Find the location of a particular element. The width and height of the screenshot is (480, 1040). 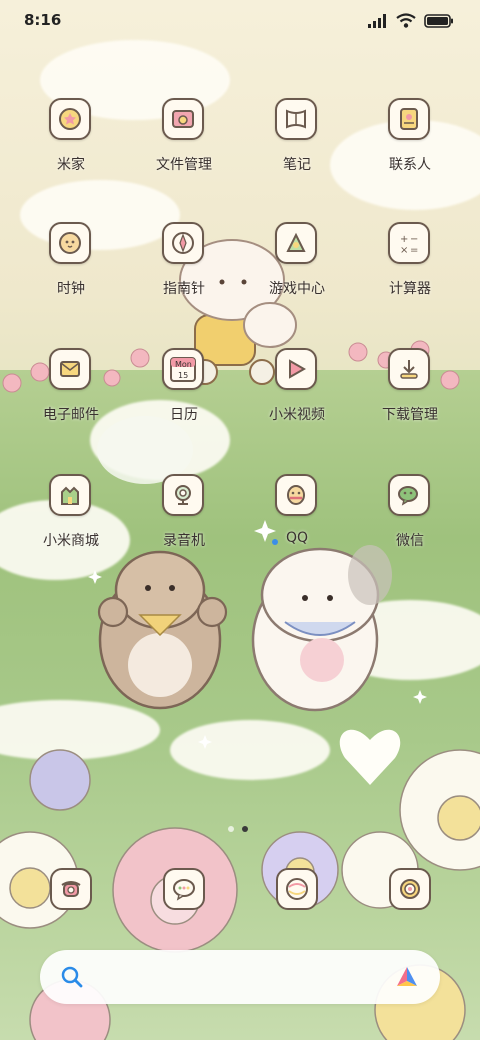

mijia-icon is located at coordinates (70, 119).